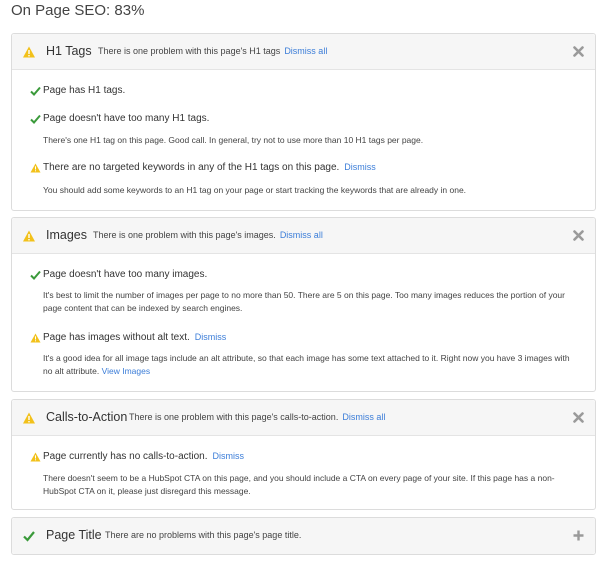 This screenshot has height=561, width=605. I want to click on section-title: Page Title, so click(74, 535).